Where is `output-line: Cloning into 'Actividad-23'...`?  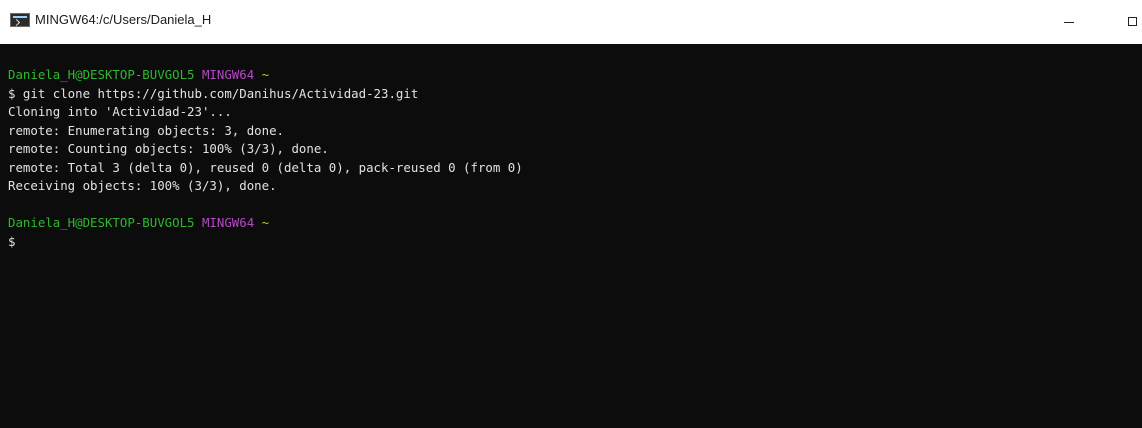
output-line: Cloning into 'Actividad-23'... is located at coordinates (120, 111).